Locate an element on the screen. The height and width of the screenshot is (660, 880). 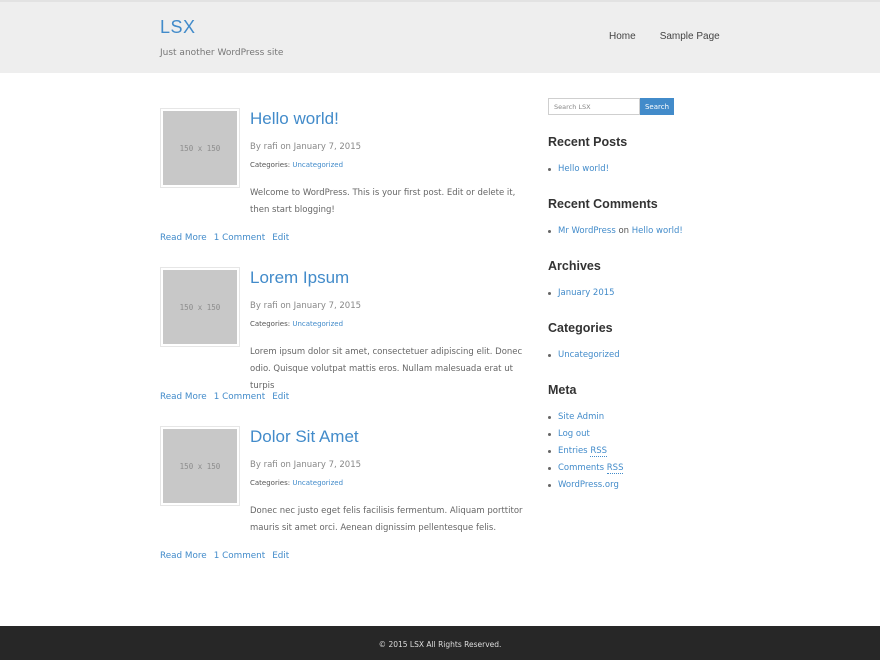
categories-list: Uncategorized is located at coordinates (584, 357).